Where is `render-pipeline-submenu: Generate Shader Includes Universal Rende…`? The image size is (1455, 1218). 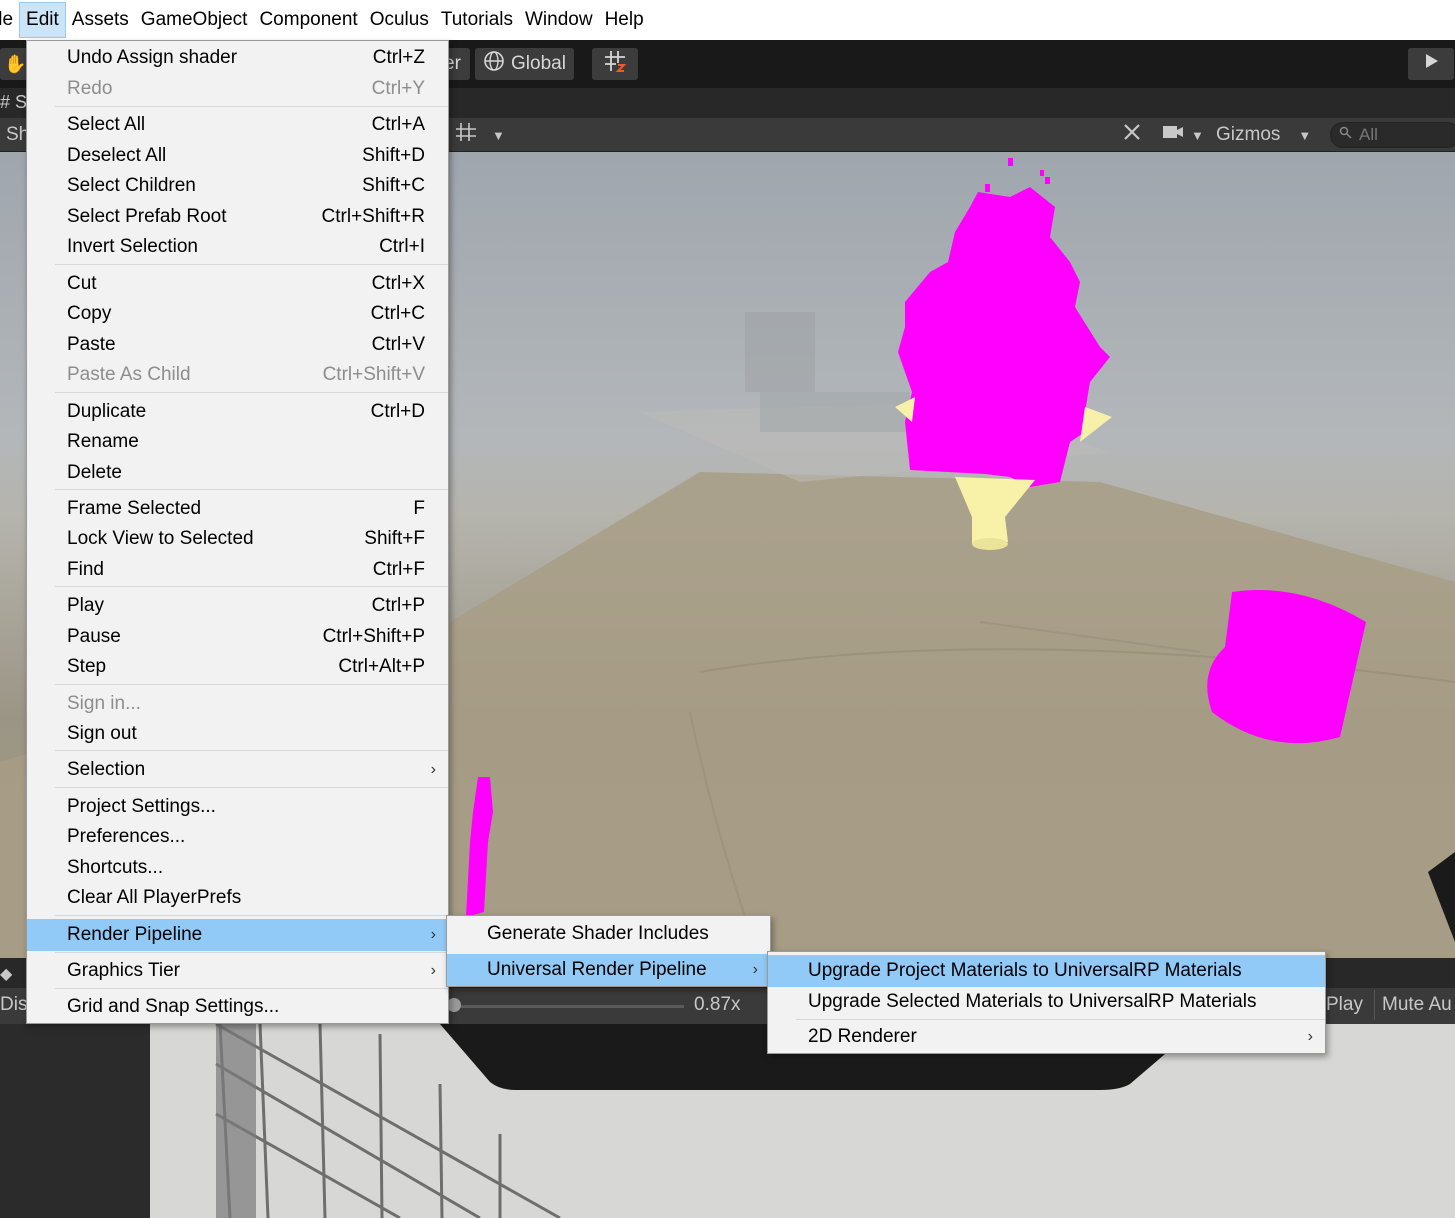
render-pipeline-submenu: Generate Shader Includes Universal Rende… is located at coordinates (608, 951).